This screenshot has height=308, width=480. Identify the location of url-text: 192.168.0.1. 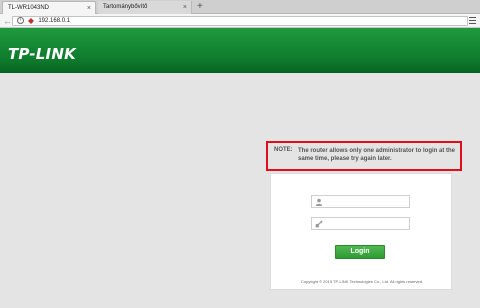
(54, 21).